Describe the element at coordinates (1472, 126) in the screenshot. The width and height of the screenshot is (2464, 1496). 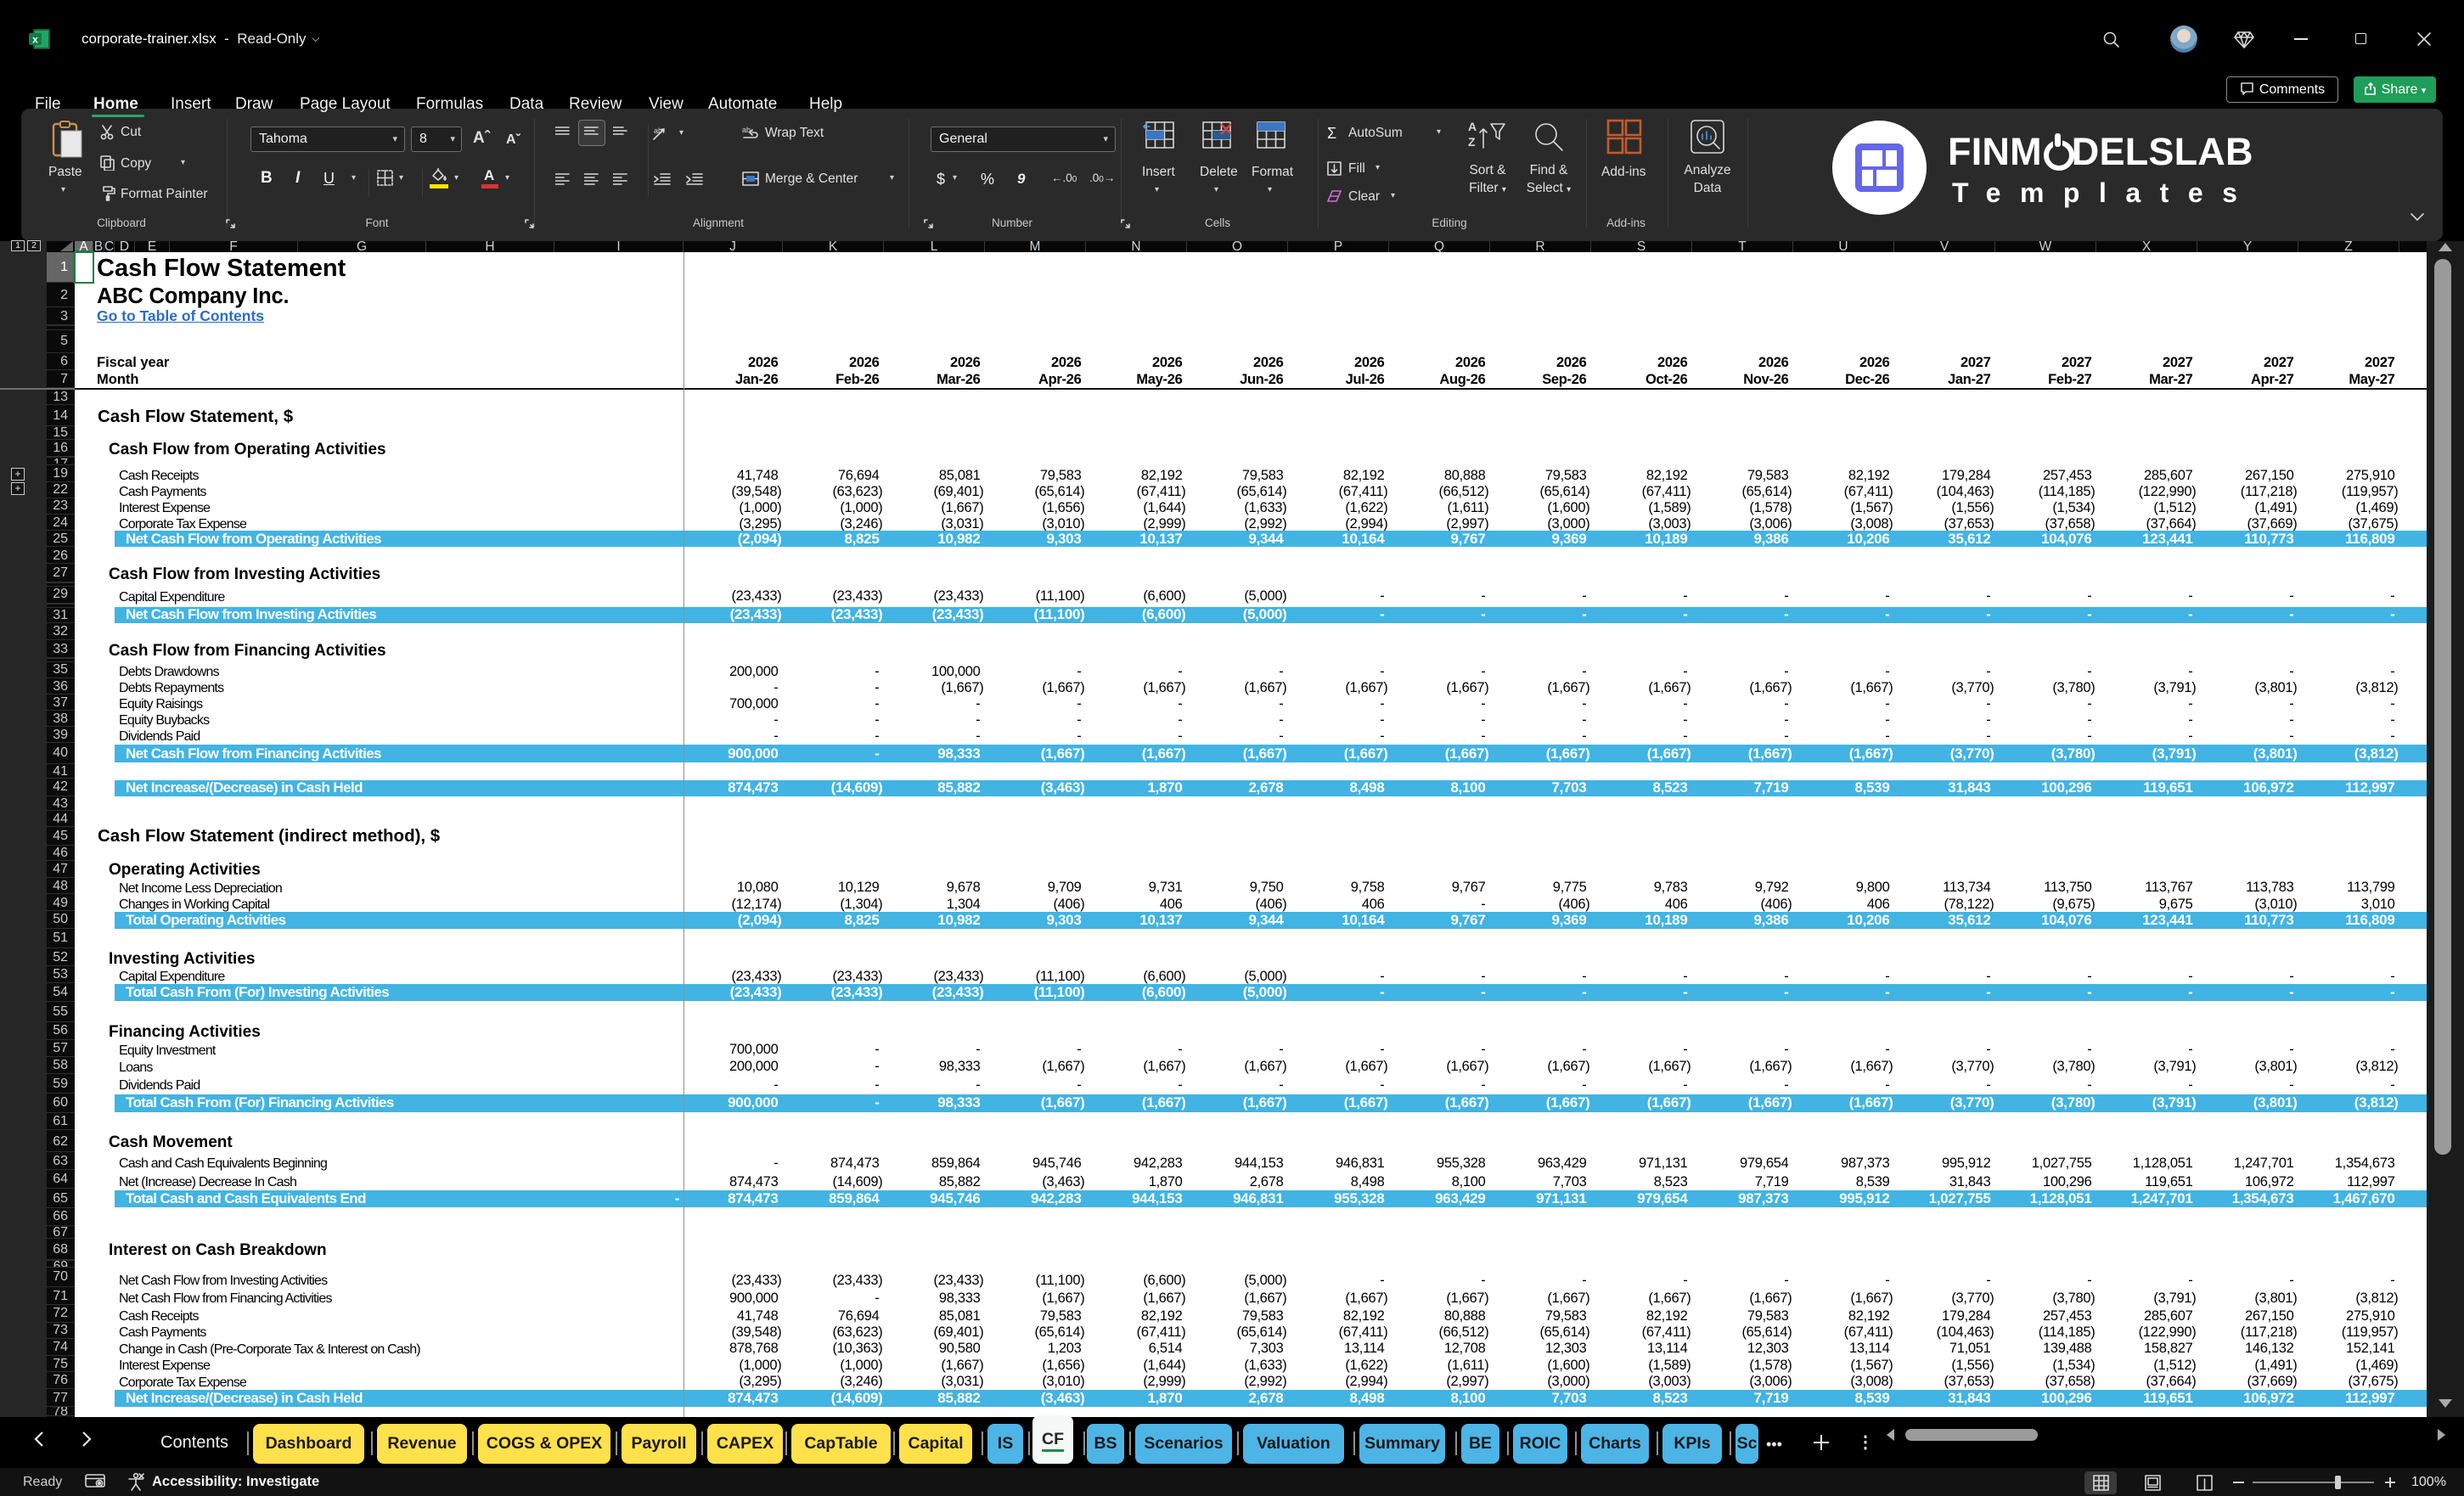
I see `svg-text: A` at that location.